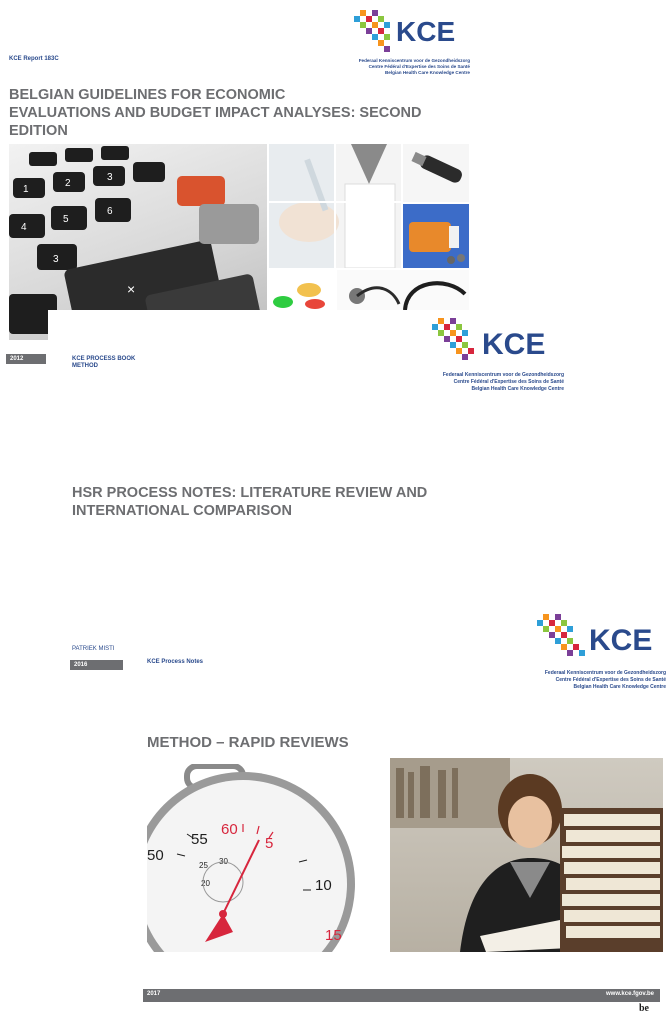 Image resolution: width=666 pixels, height=1014 pixels. Describe the element at coordinates (175, 662) in the screenshot. I see `series-label: KCE Process Notes` at that location.